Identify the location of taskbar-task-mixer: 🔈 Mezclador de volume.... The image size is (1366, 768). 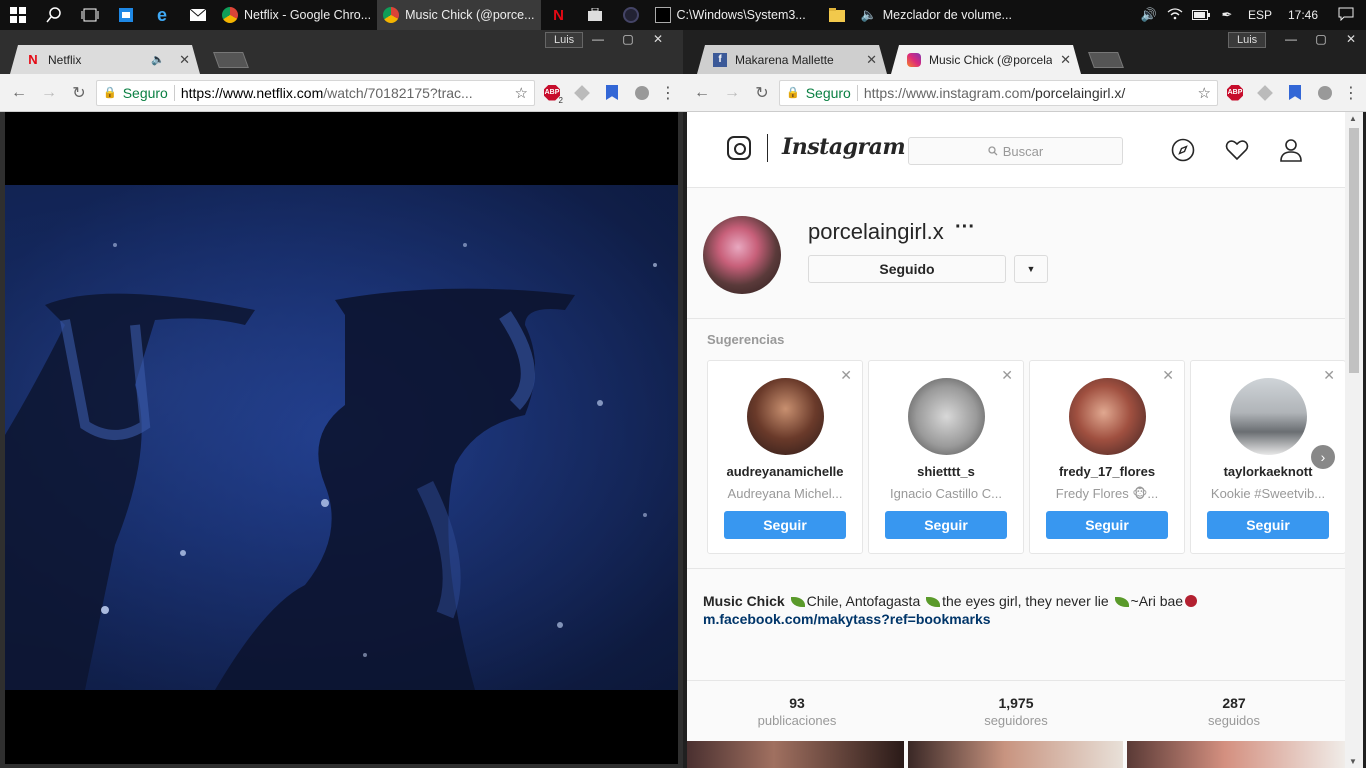
(935, 15).